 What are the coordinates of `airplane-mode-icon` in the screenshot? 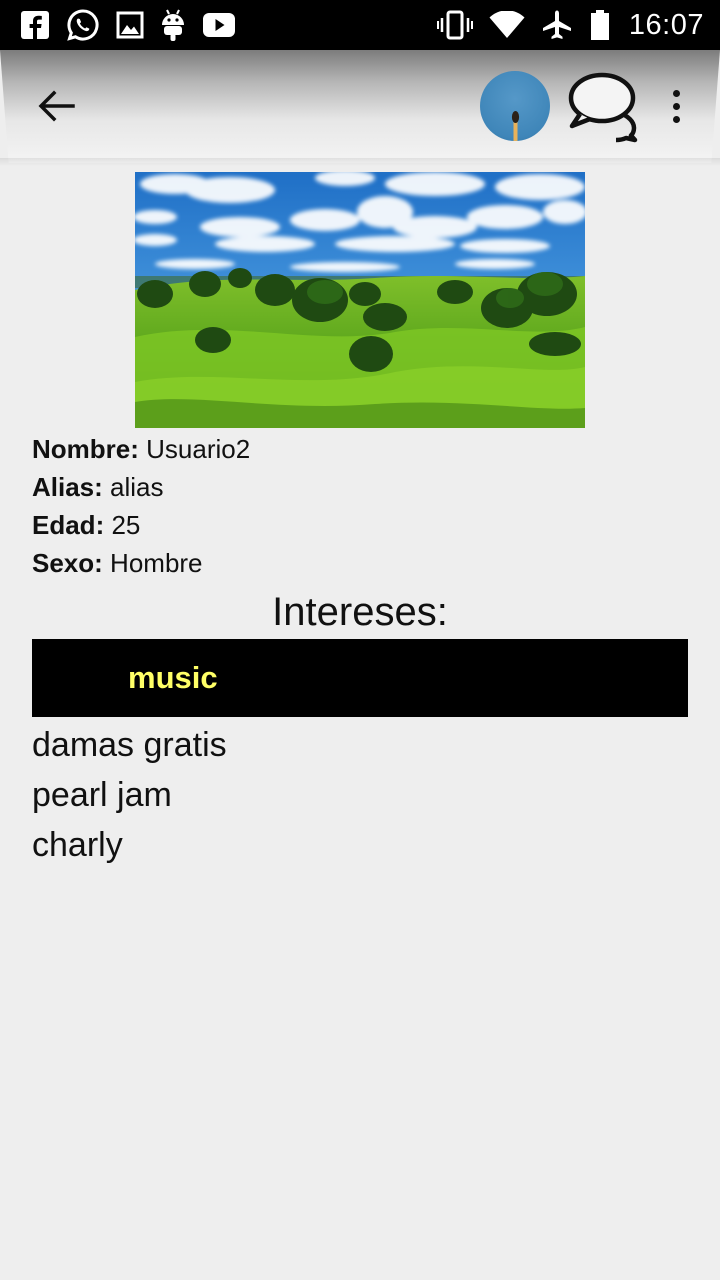 It's located at (557, 25).